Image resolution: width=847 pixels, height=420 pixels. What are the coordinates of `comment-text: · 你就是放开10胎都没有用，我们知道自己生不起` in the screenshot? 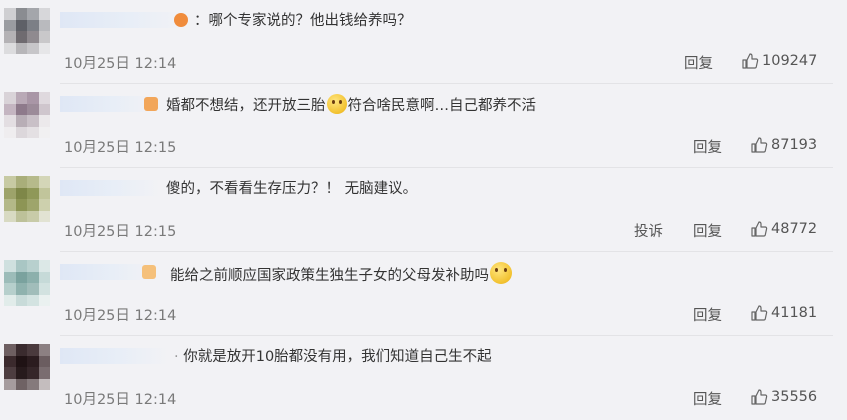 It's located at (333, 357).